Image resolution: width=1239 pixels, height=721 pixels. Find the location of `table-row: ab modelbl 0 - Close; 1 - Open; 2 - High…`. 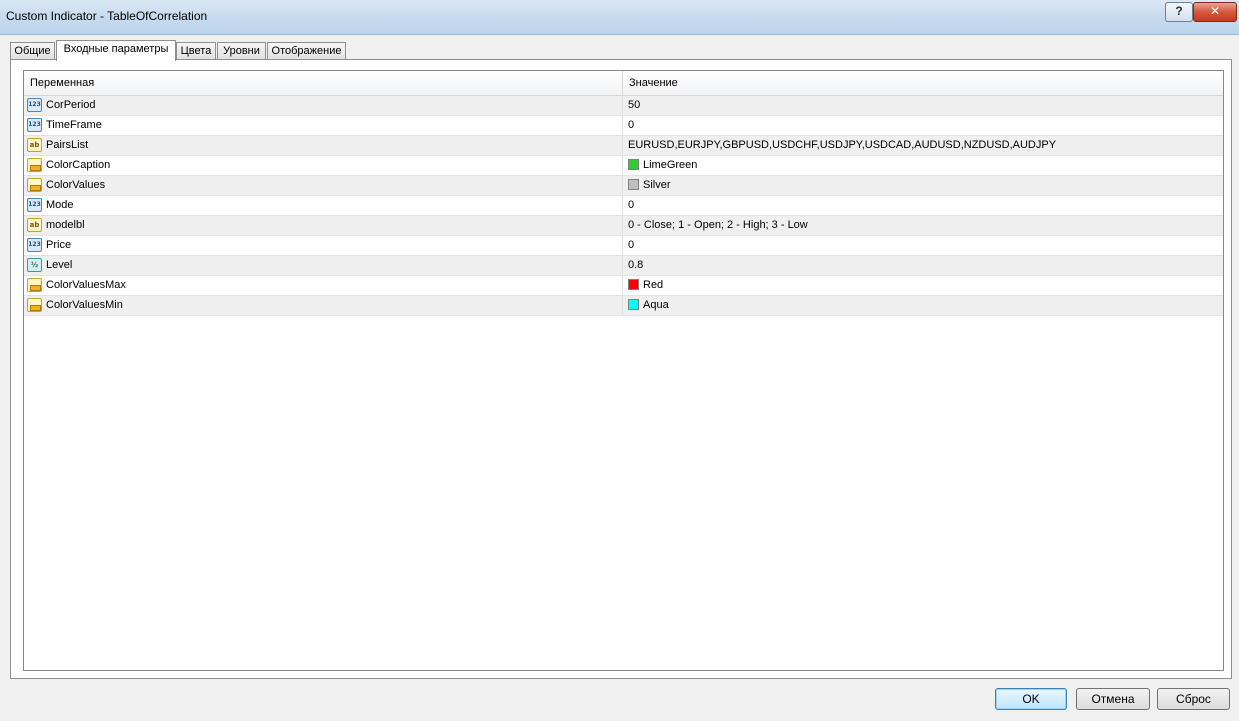

table-row: ab modelbl 0 - Close; 1 - Open; 2 - High… is located at coordinates (623, 226).